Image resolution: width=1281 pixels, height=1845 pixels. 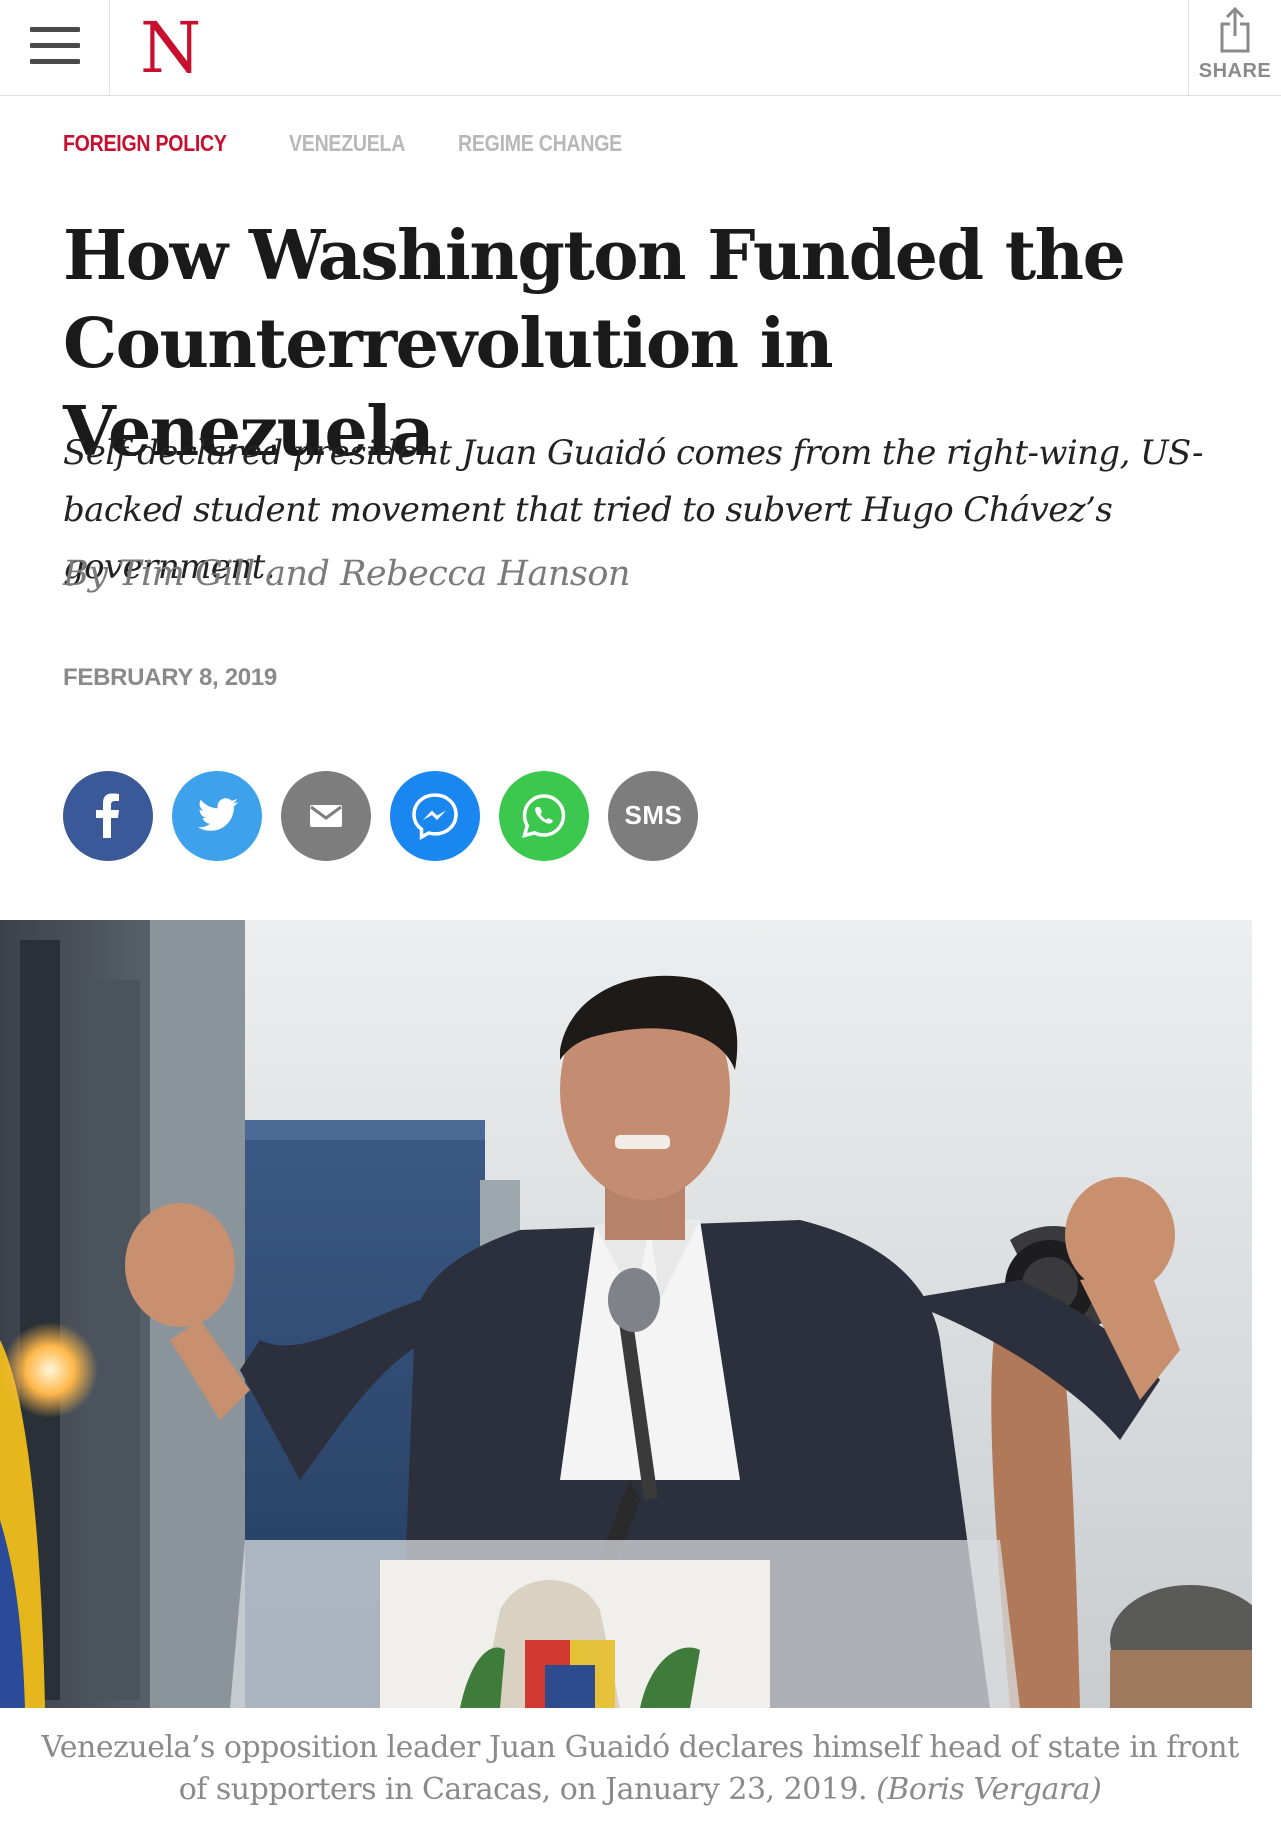 I want to click on sms-label: SMS, so click(x=653, y=815).